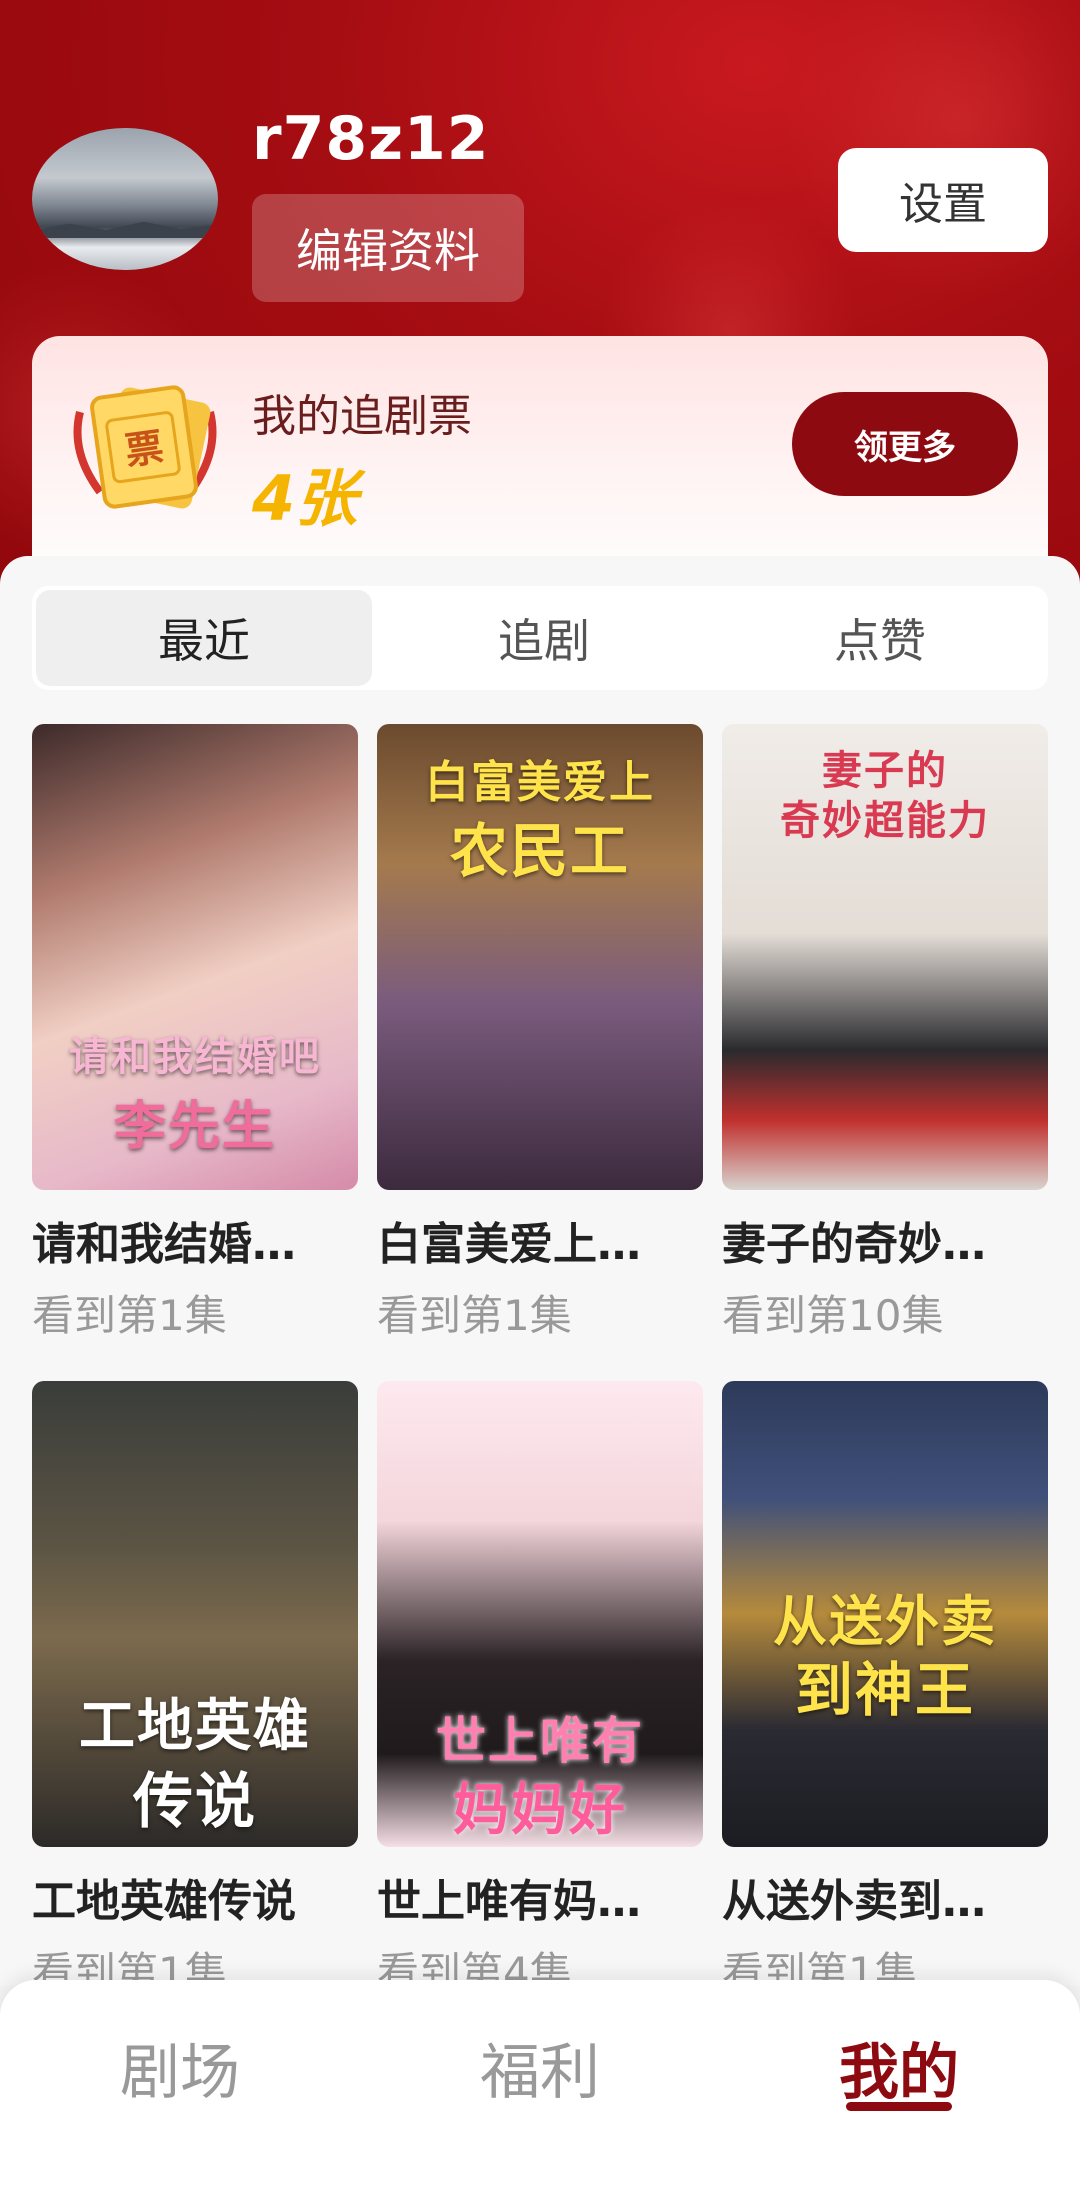 The image size is (1080, 2200). Describe the element at coordinates (884, 1690) in the screenshot. I see `poster-title-line: 到神王` at that location.